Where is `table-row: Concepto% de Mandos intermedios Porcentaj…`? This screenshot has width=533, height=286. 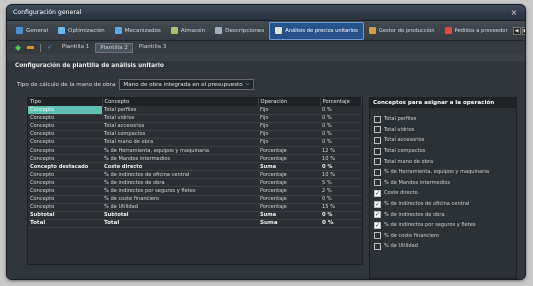
table-row: Concepto% de Mandos intermedios Porcentaj… is located at coordinates (195, 159).